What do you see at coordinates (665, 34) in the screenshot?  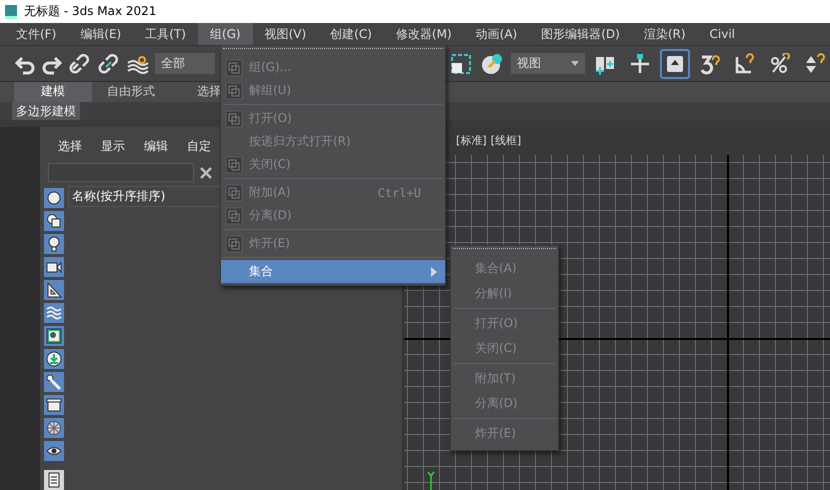 I see `menu-item: 渲染(R)` at bounding box center [665, 34].